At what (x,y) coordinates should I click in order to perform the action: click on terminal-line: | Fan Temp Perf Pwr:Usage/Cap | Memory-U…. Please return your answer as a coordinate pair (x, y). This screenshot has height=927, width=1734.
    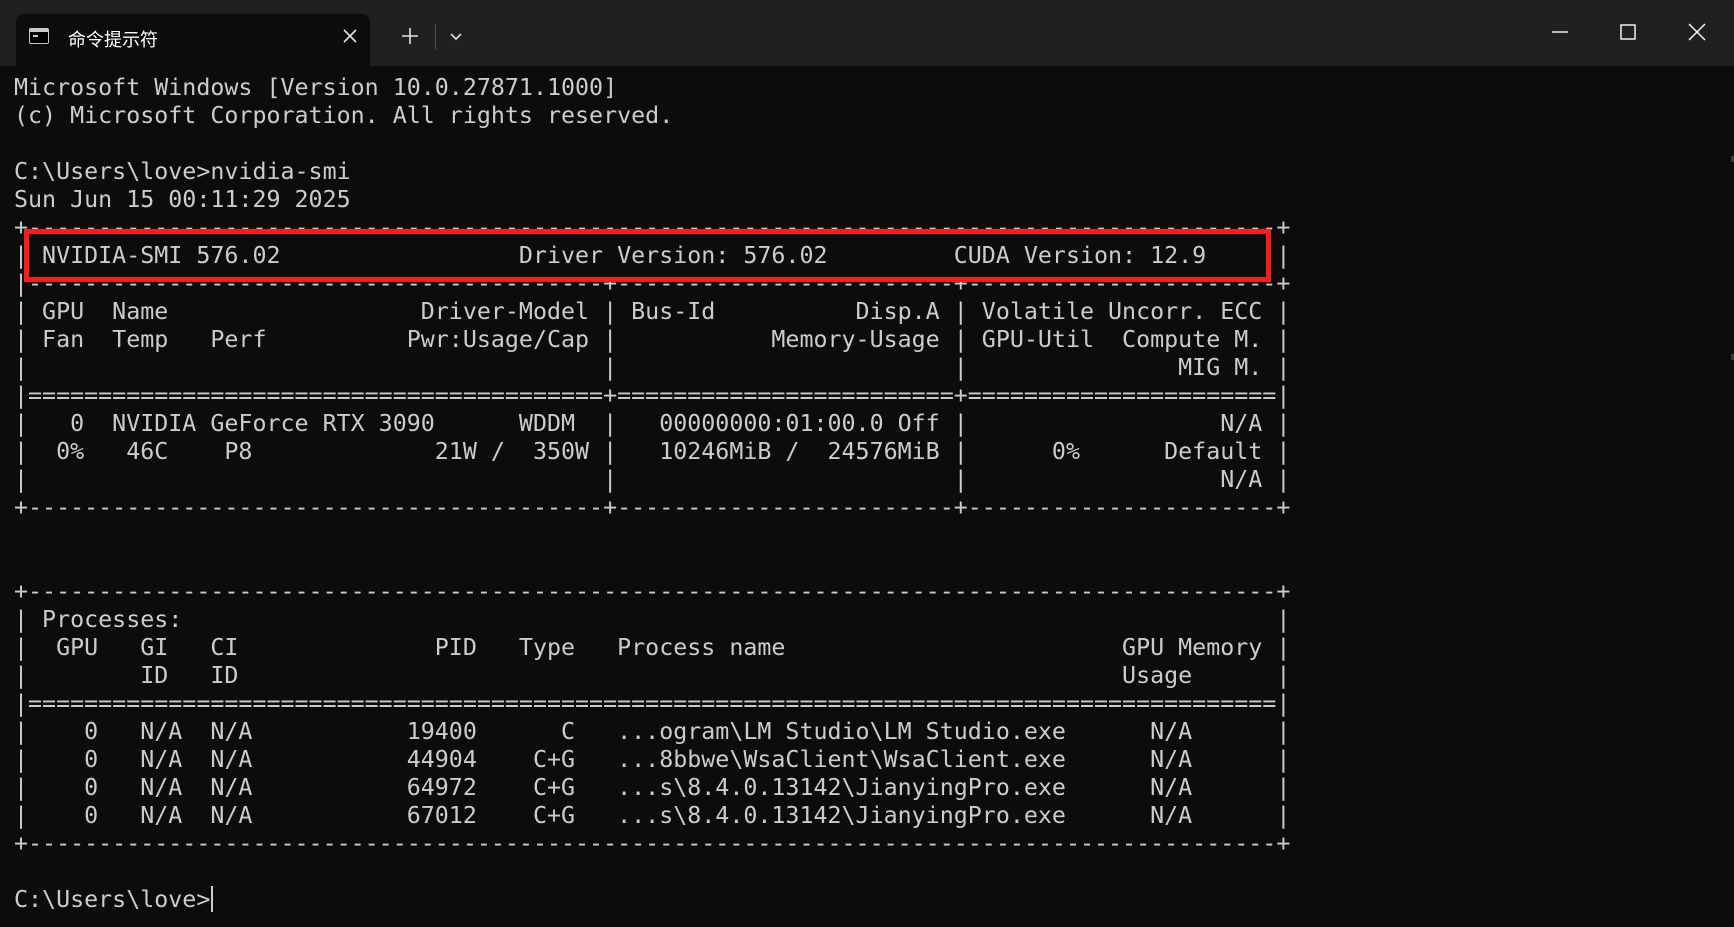
    Looking at the image, I should click on (652, 339).